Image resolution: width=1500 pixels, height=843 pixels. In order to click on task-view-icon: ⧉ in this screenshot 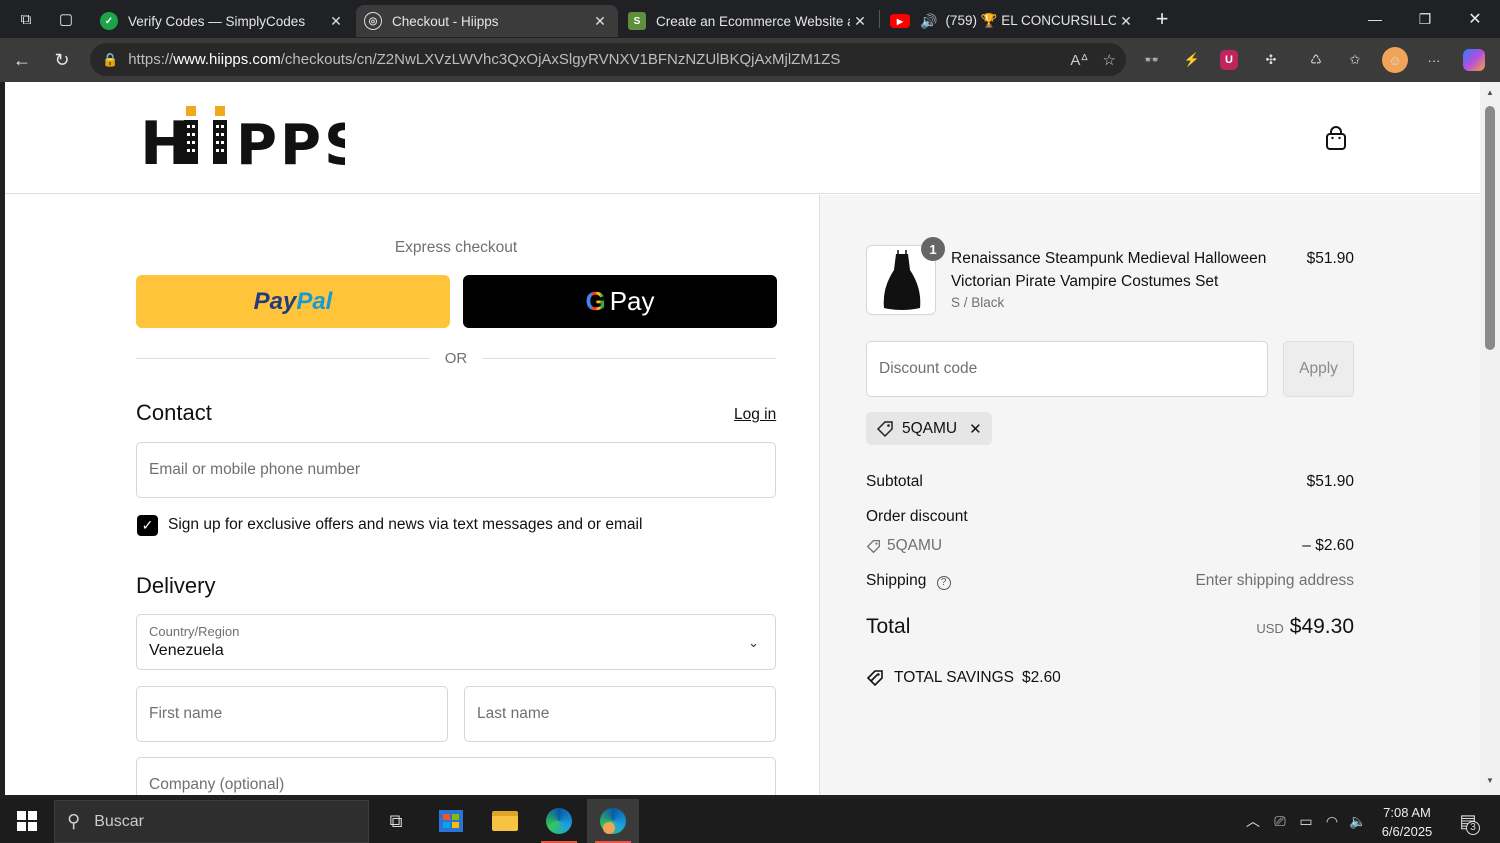, I will do `click(396, 821)`.